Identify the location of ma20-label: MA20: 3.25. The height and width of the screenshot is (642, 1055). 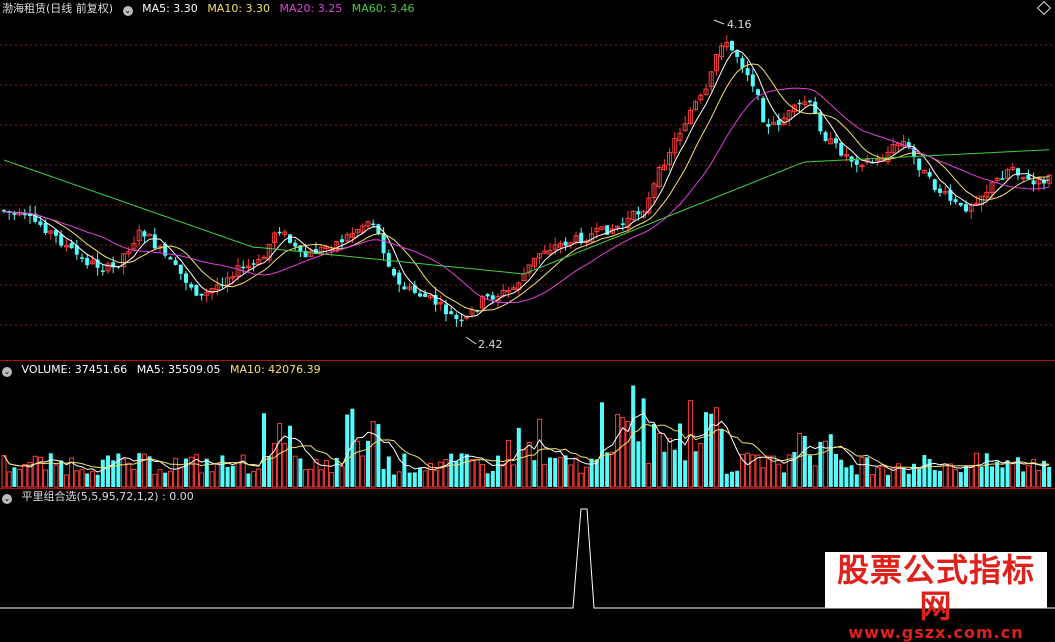
(311, 8).